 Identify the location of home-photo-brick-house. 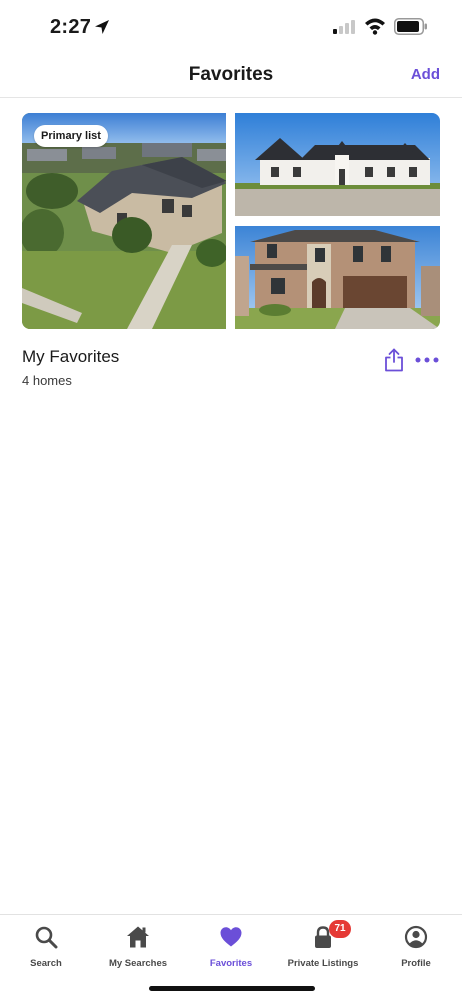
(337, 277).